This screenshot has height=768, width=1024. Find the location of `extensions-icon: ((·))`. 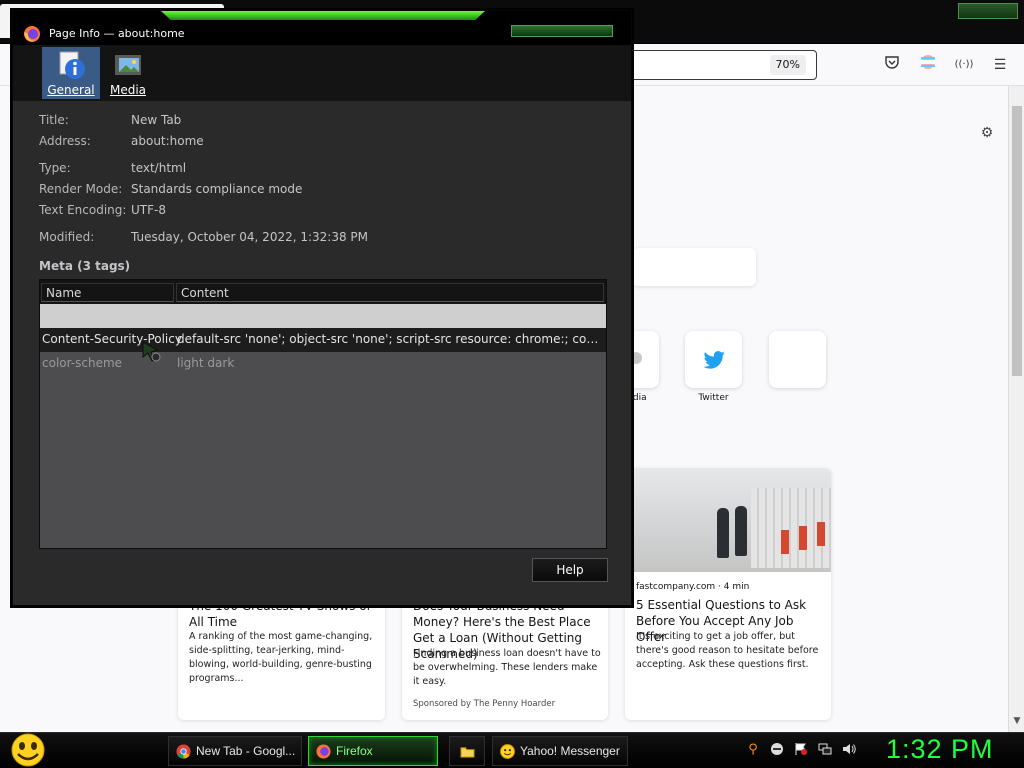

extensions-icon: ((·)) is located at coordinates (964, 65).